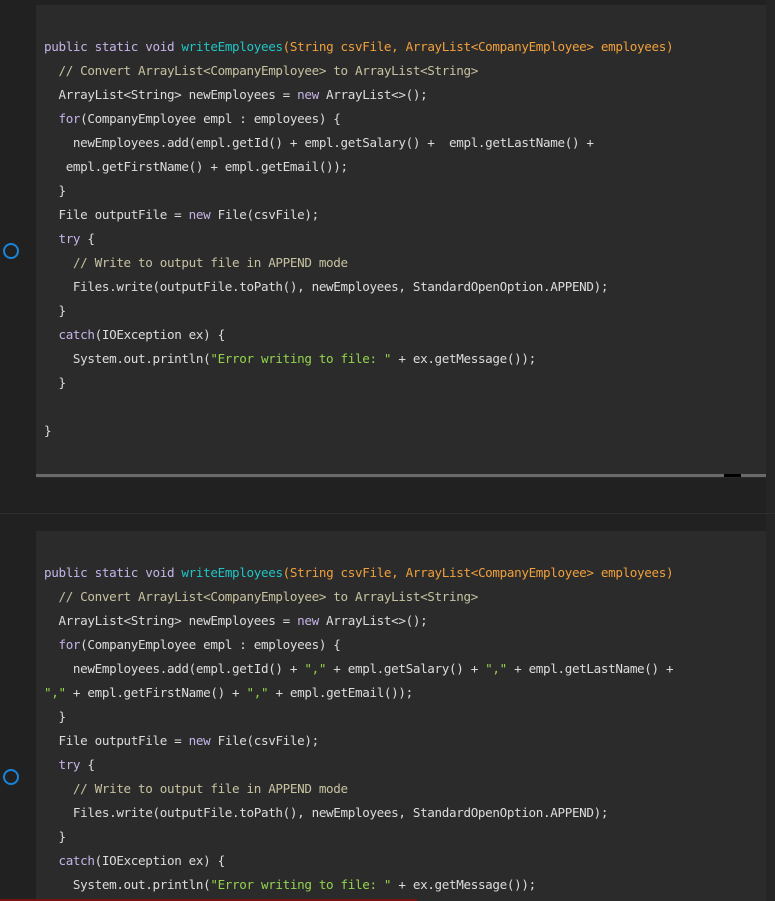 This screenshot has height=901, width=775. I want to click on code-text: + empl.getFirstName() +, so click(156, 692).